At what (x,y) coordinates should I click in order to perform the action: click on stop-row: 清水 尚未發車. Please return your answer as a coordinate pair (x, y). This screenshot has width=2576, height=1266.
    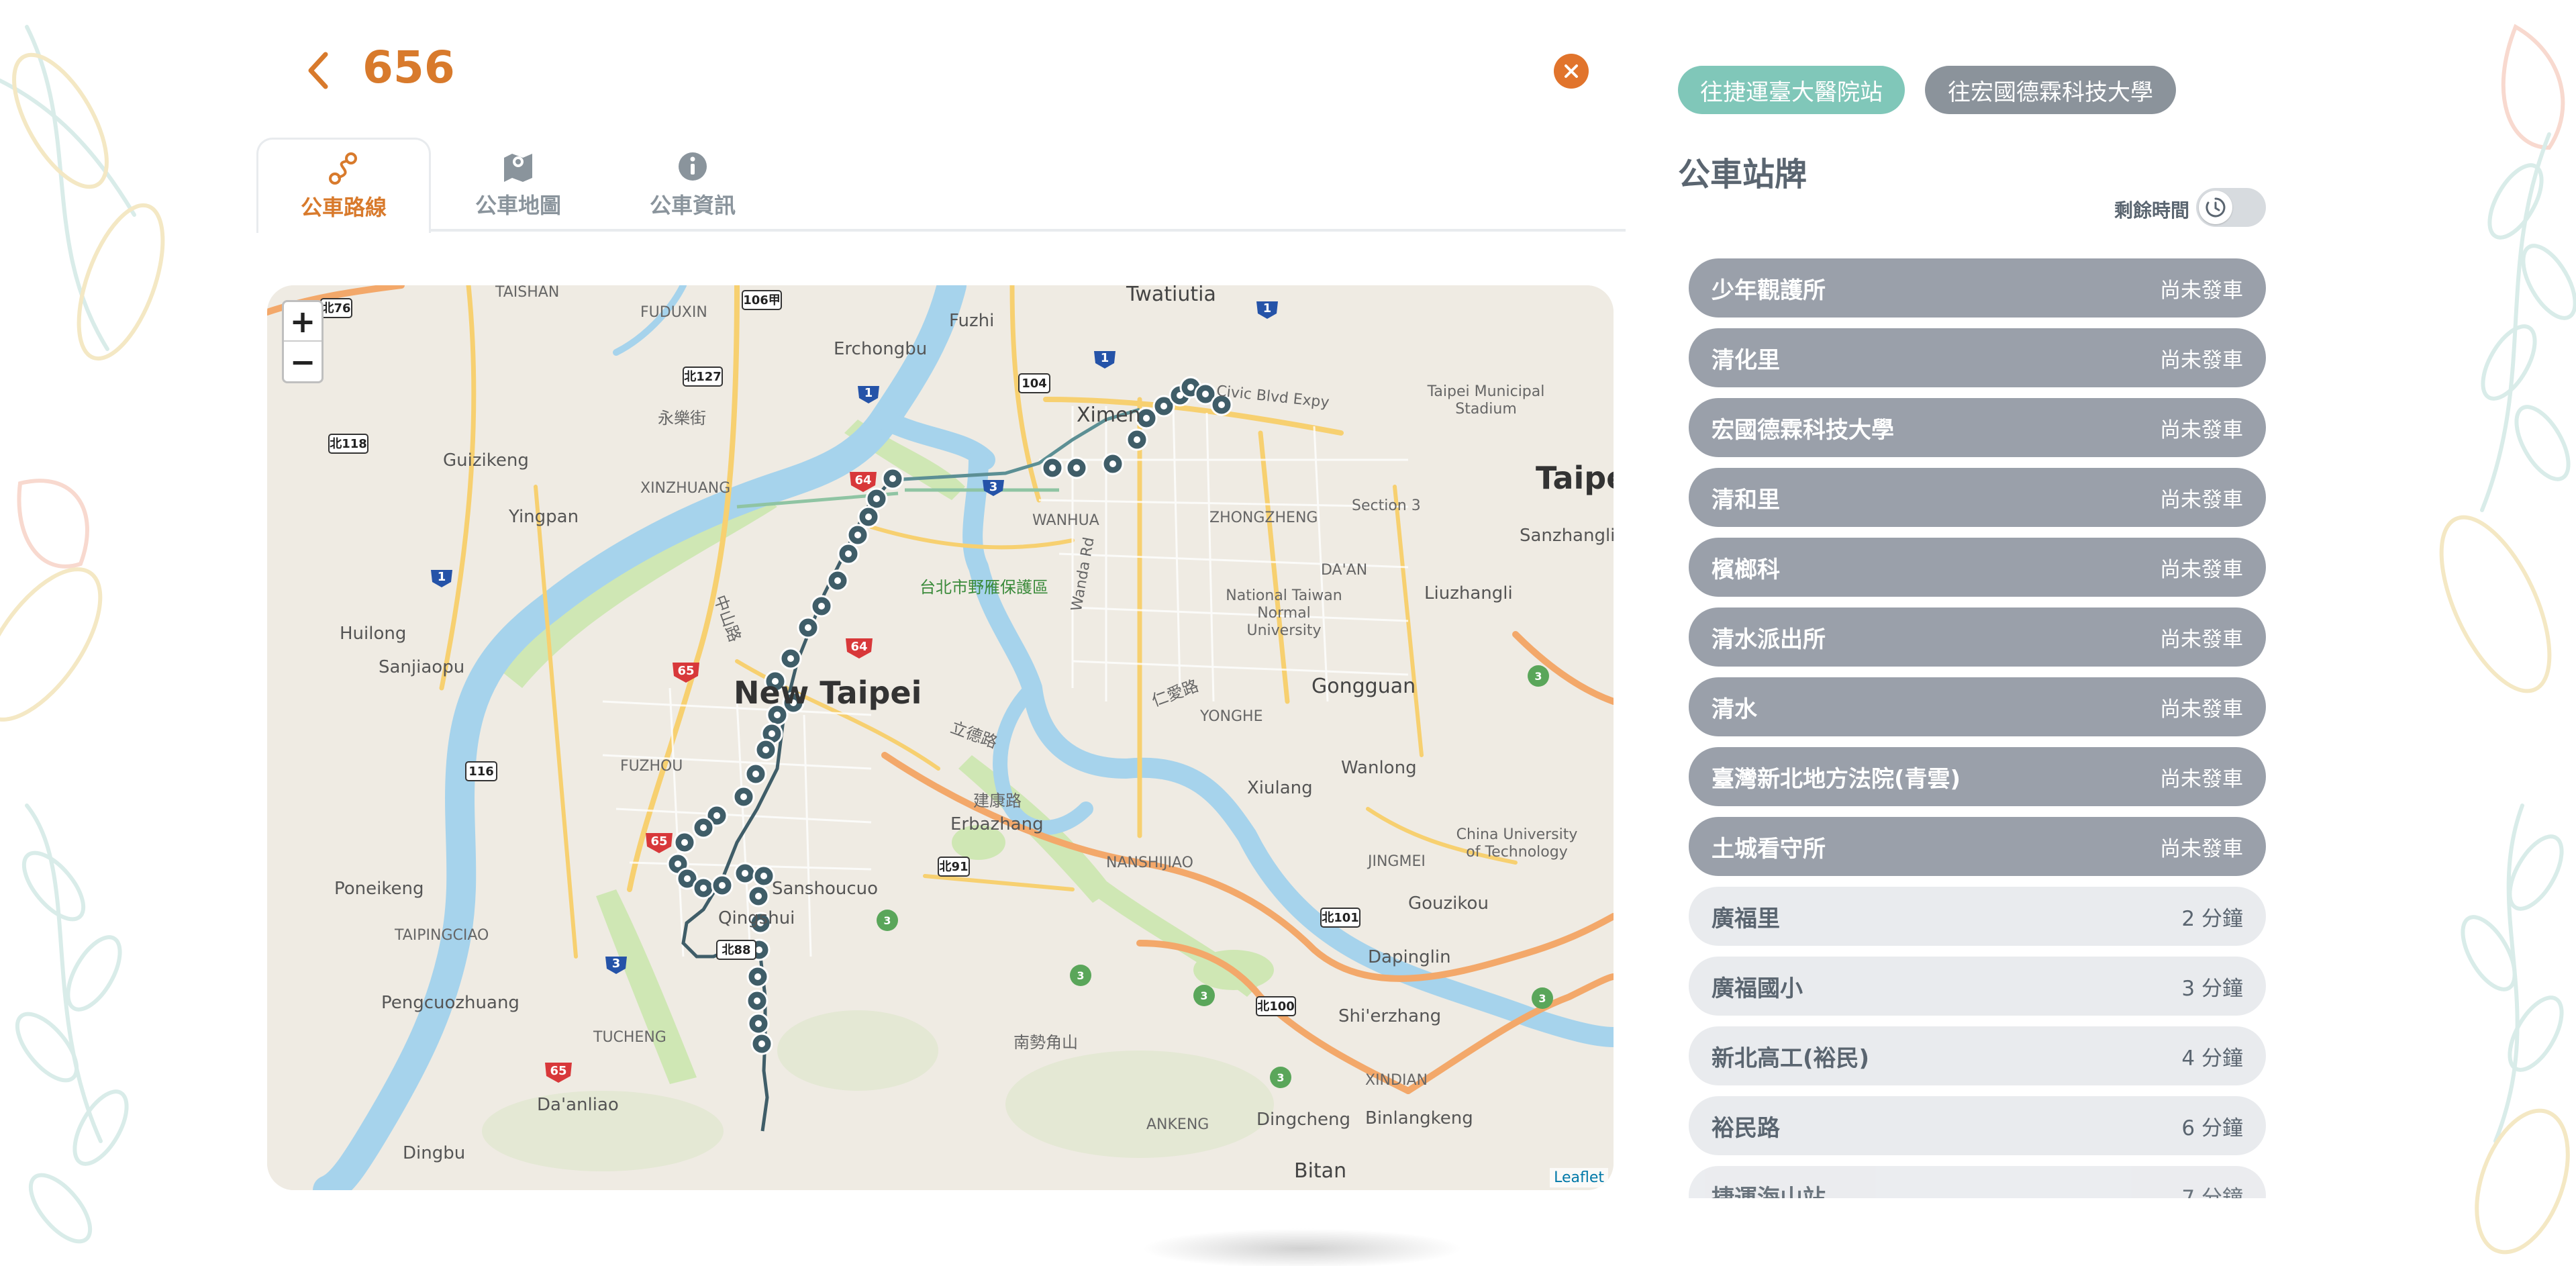
    Looking at the image, I should click on (1977, 706).